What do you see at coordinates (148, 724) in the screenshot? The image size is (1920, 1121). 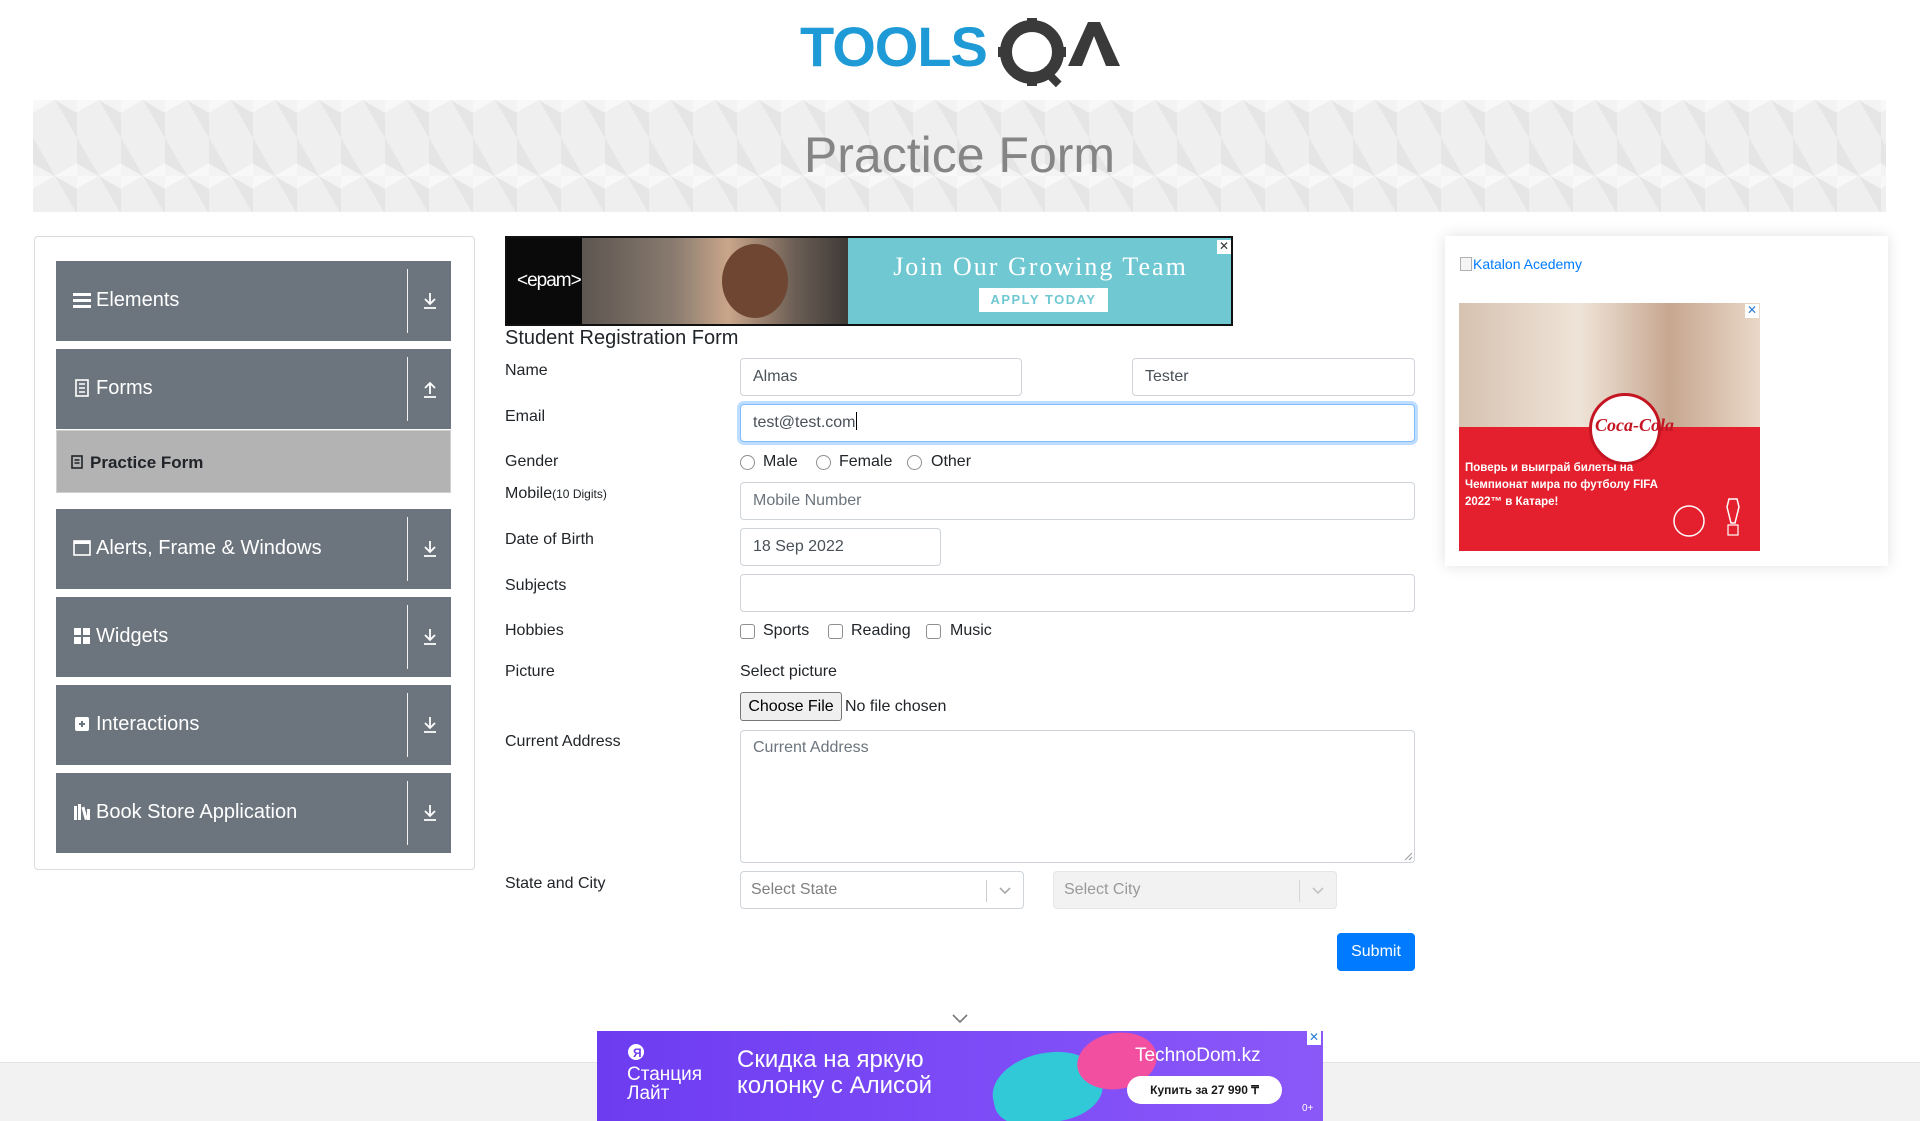 I see `sidebar-group-label: Interactions` at bounding box center [148, 724].